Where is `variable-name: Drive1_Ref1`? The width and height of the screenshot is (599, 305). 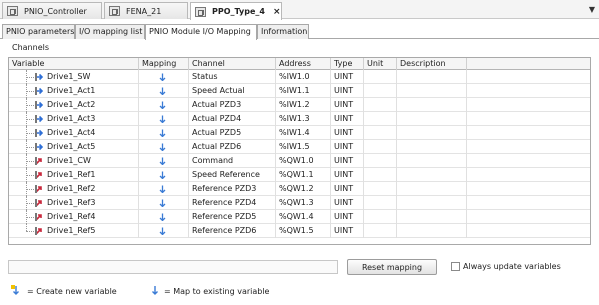 variable-name: Drive1_Ref1 is located at coordinates (71, 174).